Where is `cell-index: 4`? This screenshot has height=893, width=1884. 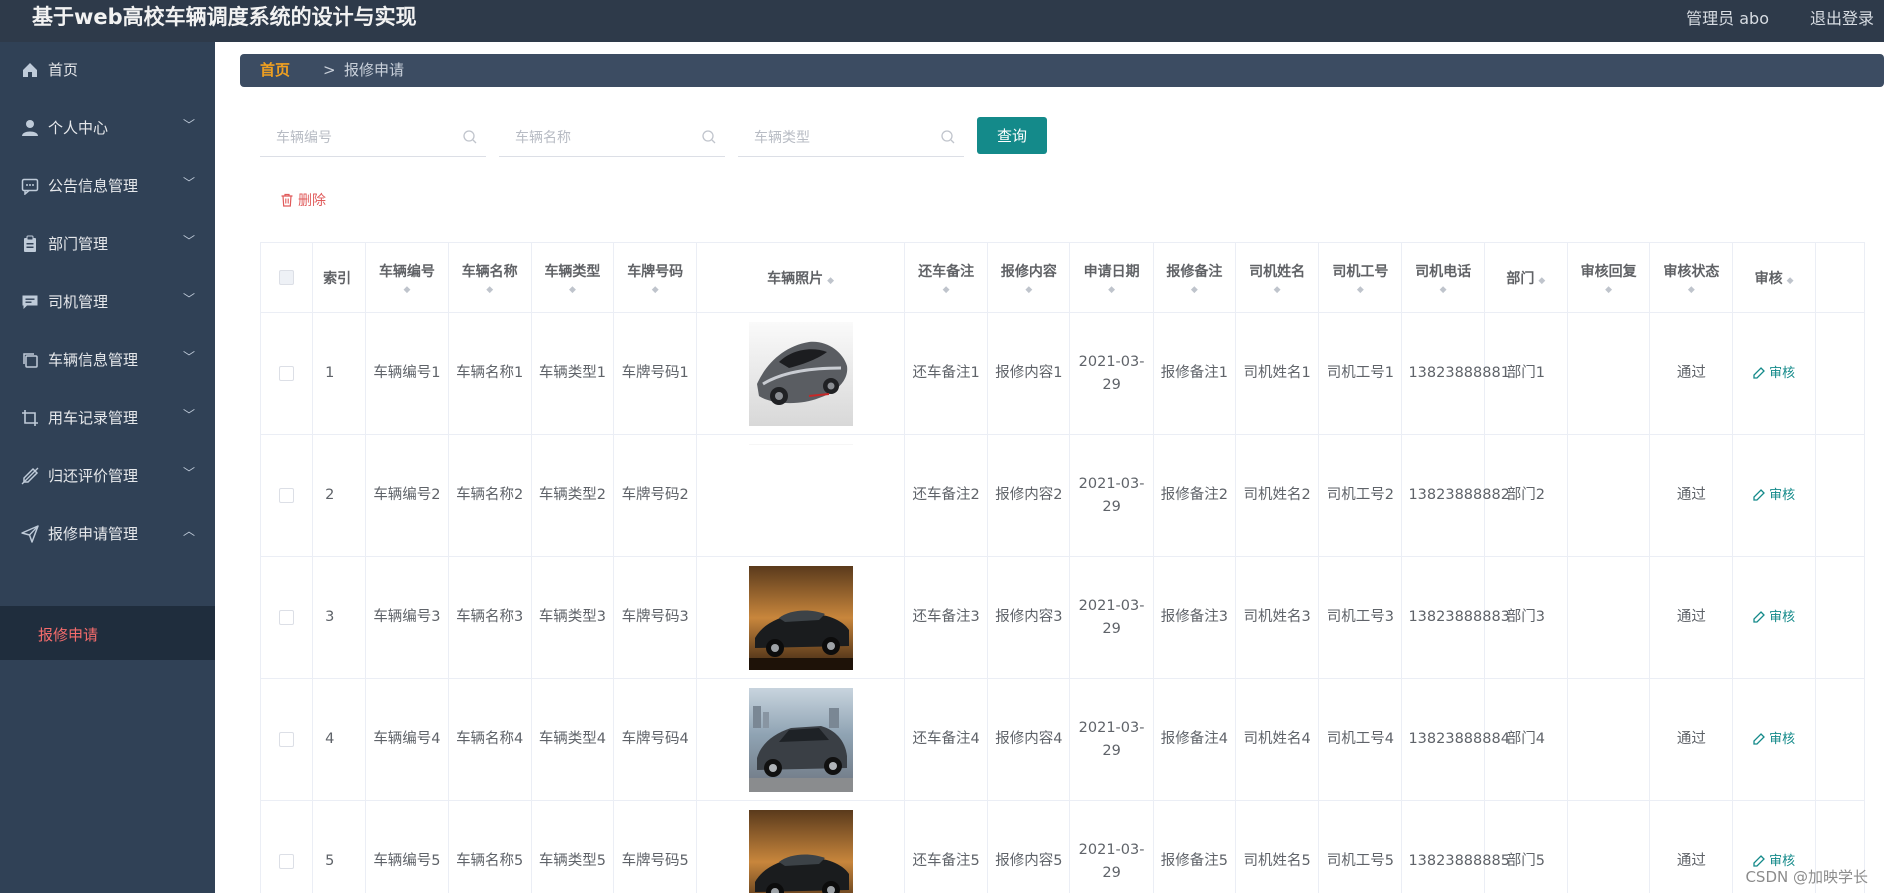 cell-index: 4 is located at coordinates (339, 739).